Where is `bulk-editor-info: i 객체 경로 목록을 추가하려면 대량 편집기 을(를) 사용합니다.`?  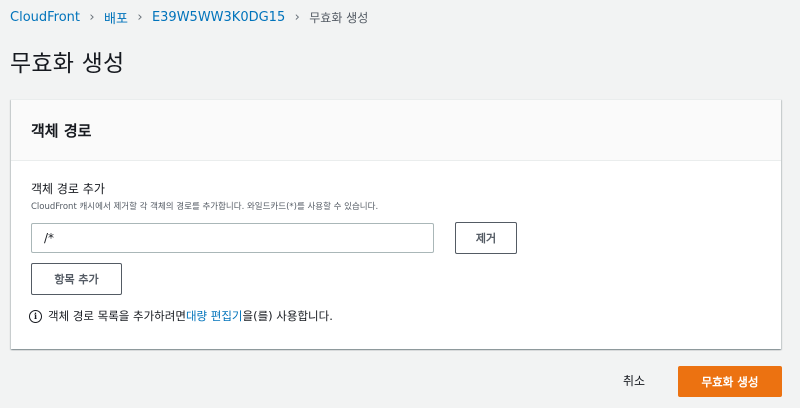 bulk-editor-info: i 객체 경로 목록을 추가하려면 대량 편집기 을(를) 사용합니다. is located at coordinates (181, 316).